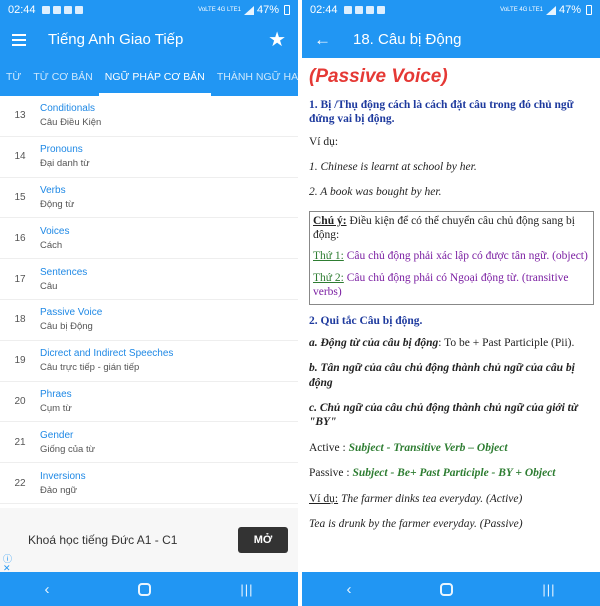 The height and width of the screenshot is (606, 600). I want to click on item-number: 22, so click(20, 483).